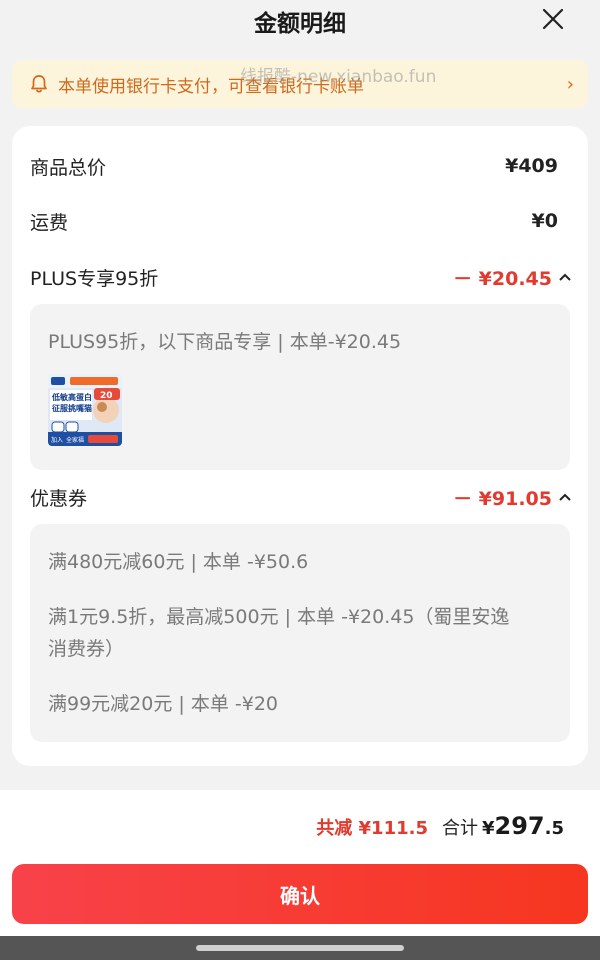  Describe the element at coordinates (502, 498) in the screenshot. I see `coupon-value: － ¥91.05` at that location.